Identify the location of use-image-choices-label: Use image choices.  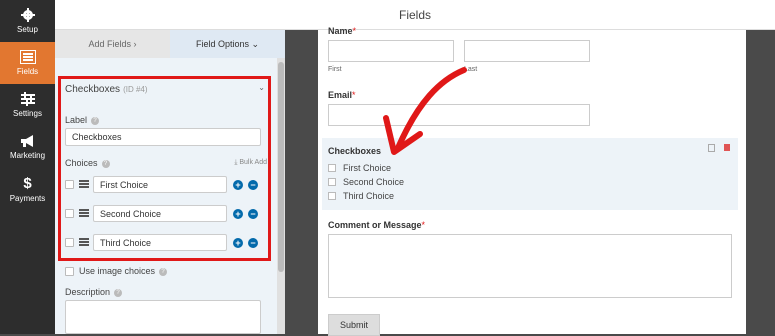
(117, 271).